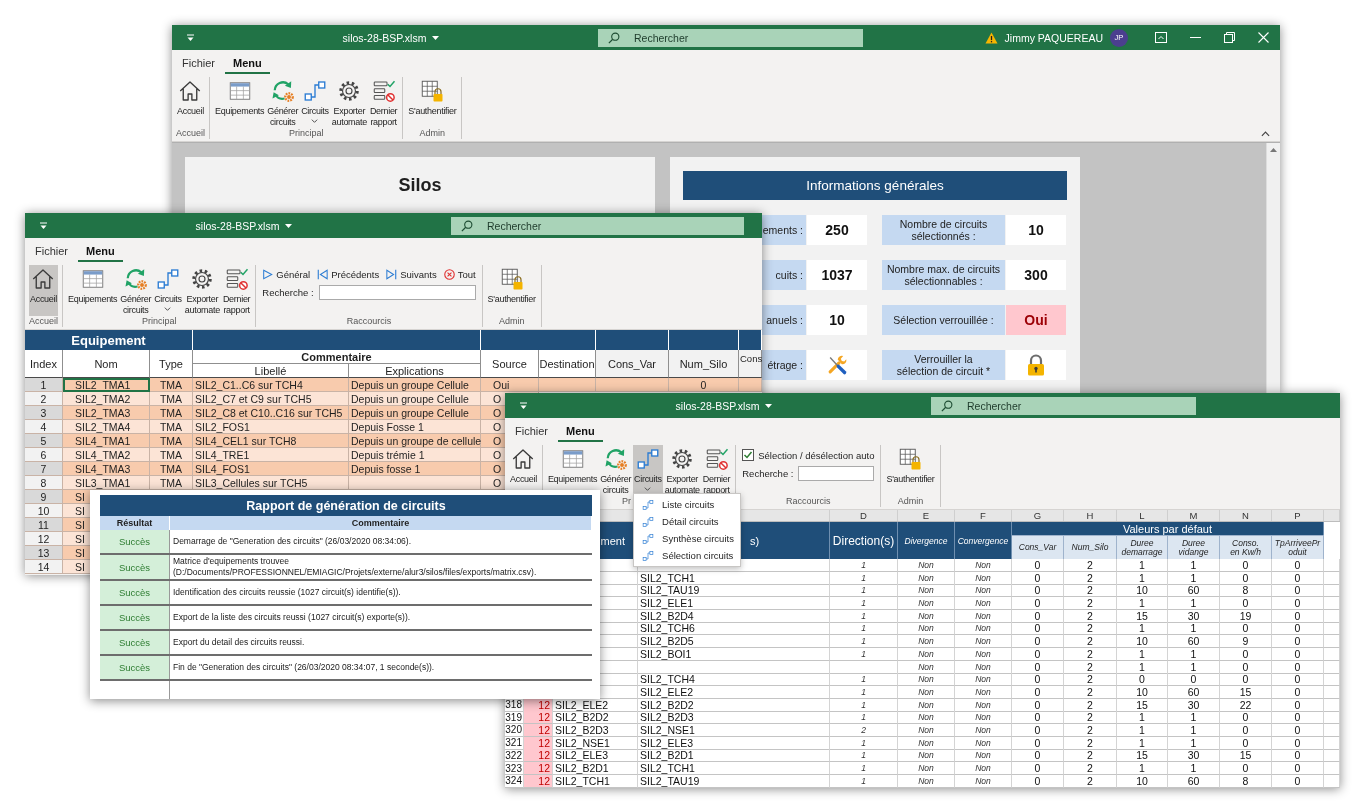 The width and height of the screenshot is (1366, 810). What do you see at coordinates (106, 469) in the screenshot?
I see `table-cell: SIL4_TMA3` at bounding box center [106, 469].